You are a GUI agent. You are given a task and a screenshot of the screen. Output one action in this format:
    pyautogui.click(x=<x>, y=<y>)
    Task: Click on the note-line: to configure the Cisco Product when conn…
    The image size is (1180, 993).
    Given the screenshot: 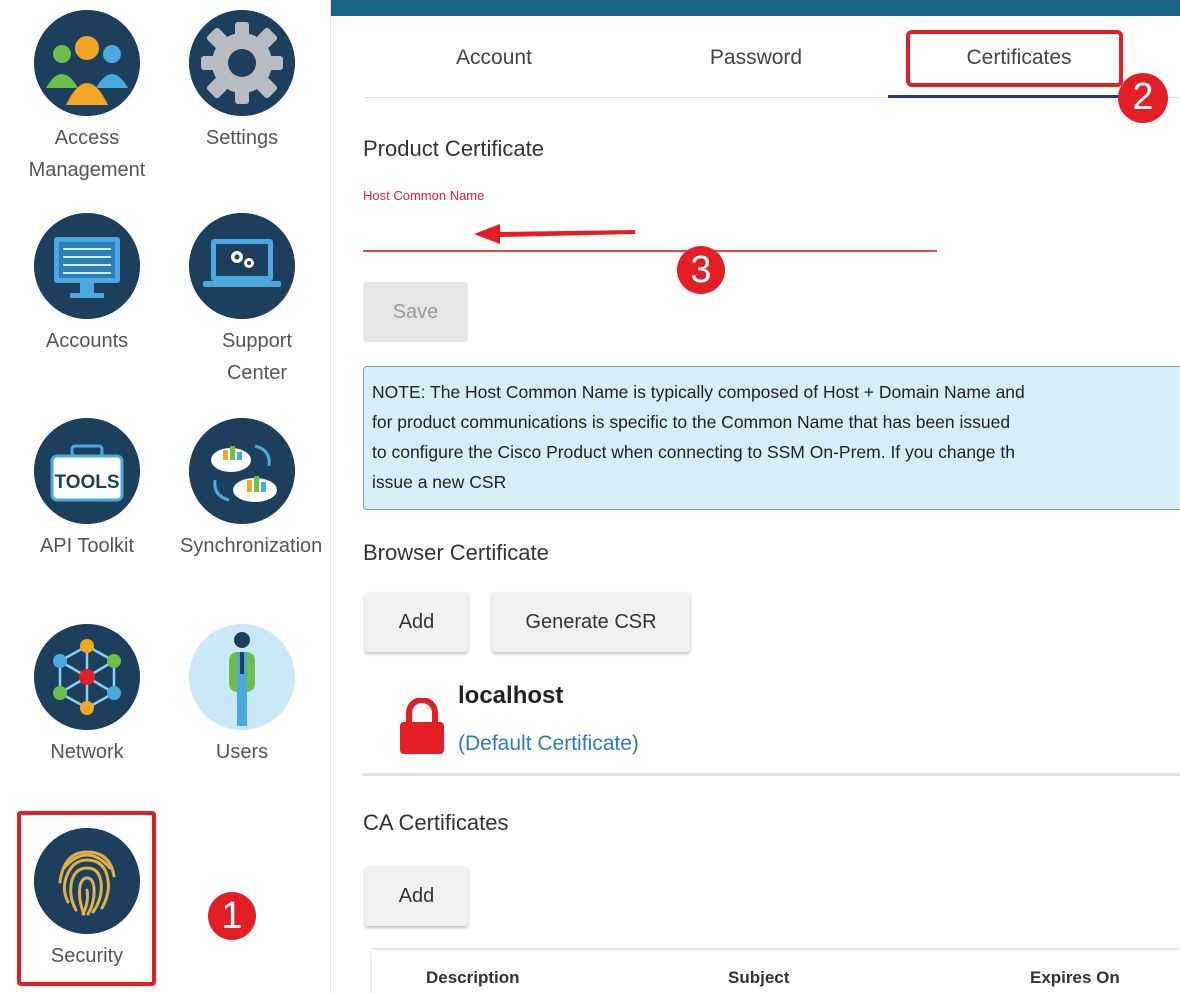 What is the action you would take?
    pyautogui.click(x=693, y=452)
    